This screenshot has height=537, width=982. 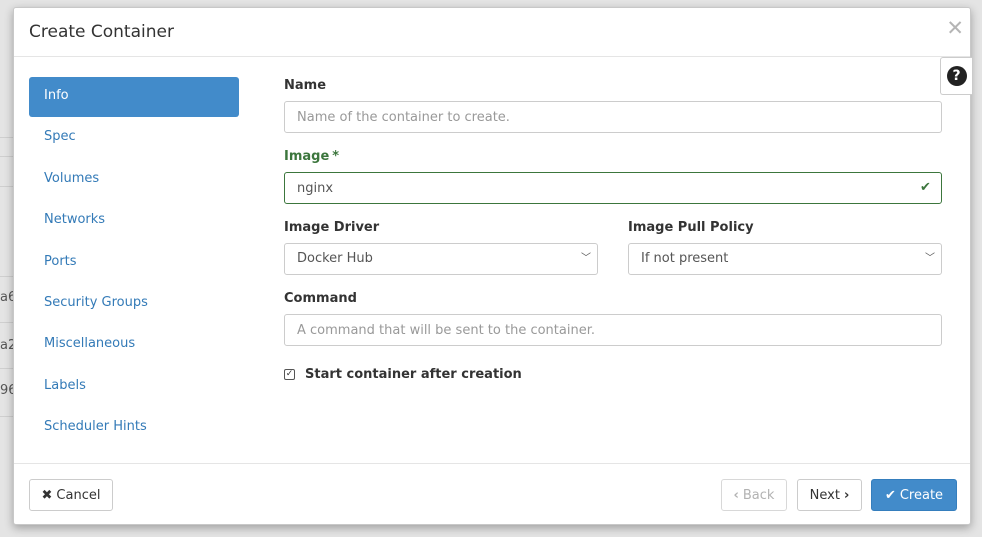 I want to click on required-mark: *, so click(x=336, y=156).